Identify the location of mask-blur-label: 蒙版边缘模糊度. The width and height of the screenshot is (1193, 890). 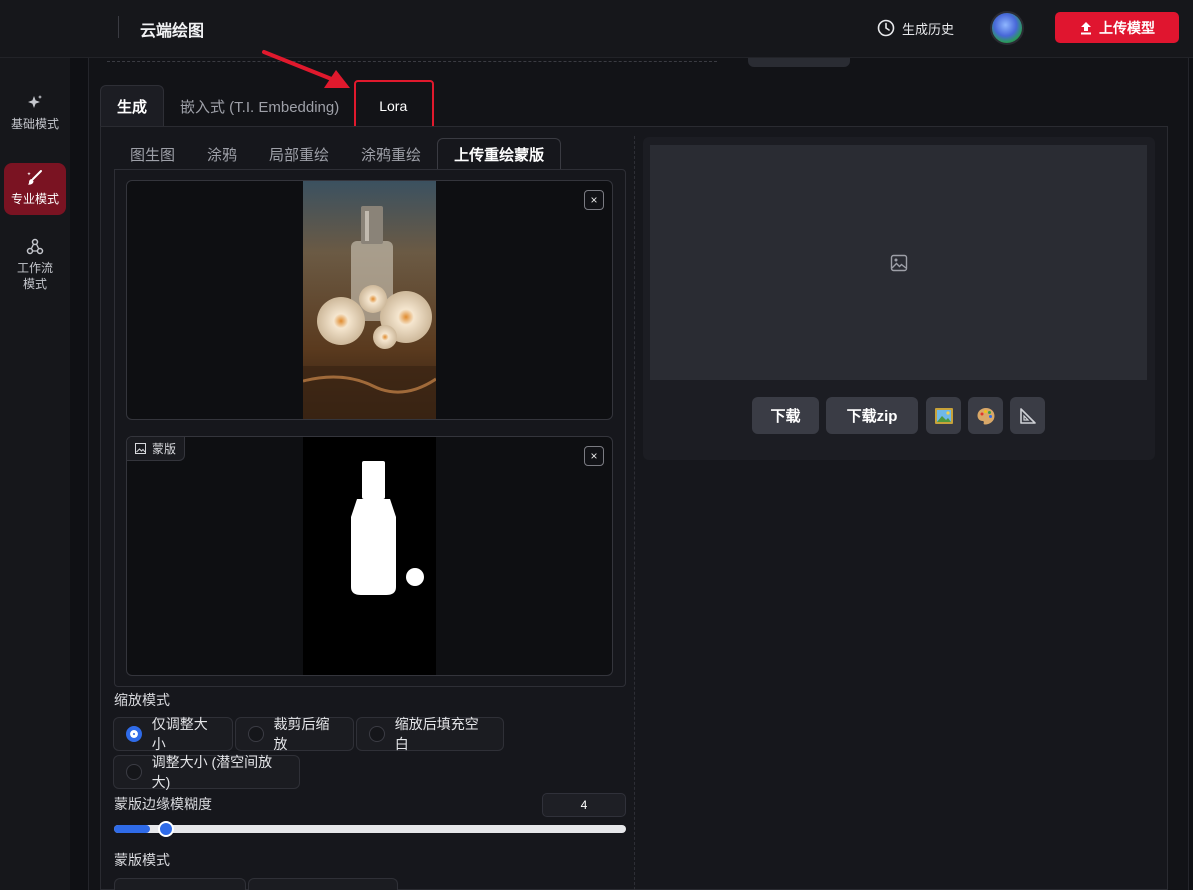
(163, 804).